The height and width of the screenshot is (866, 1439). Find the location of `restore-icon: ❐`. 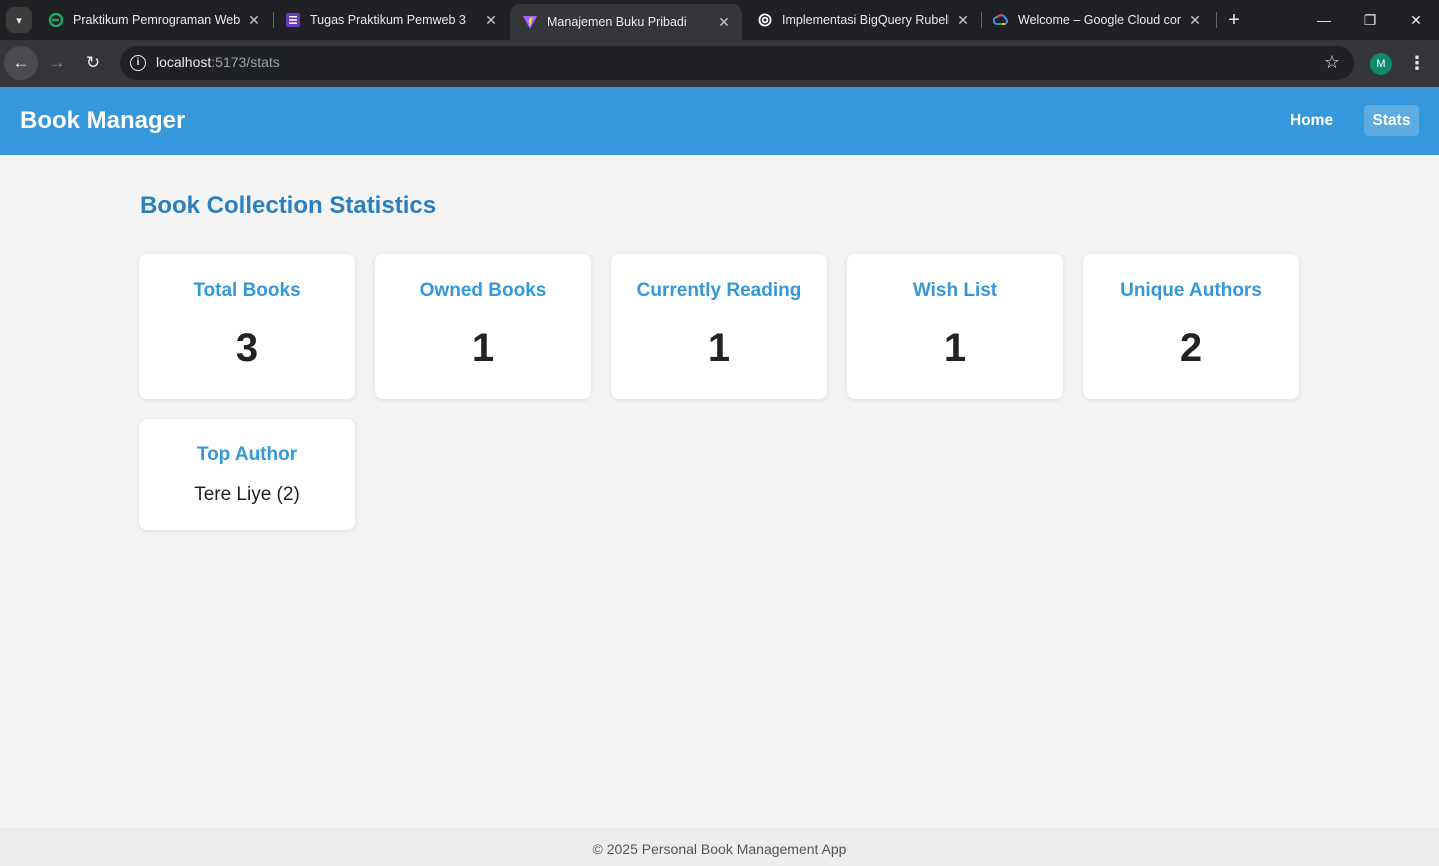

restore-icon: ❐ is located at coordinates (1370, 19).